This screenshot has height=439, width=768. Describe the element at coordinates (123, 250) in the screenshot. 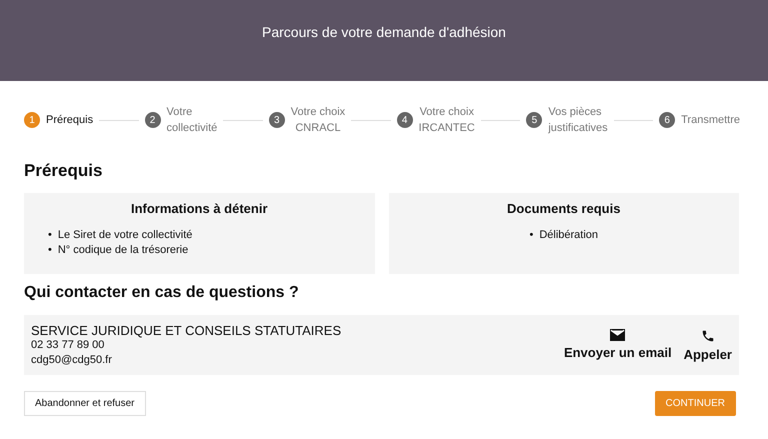

I see `list-item: N° codique de la trésorerie` at that location.